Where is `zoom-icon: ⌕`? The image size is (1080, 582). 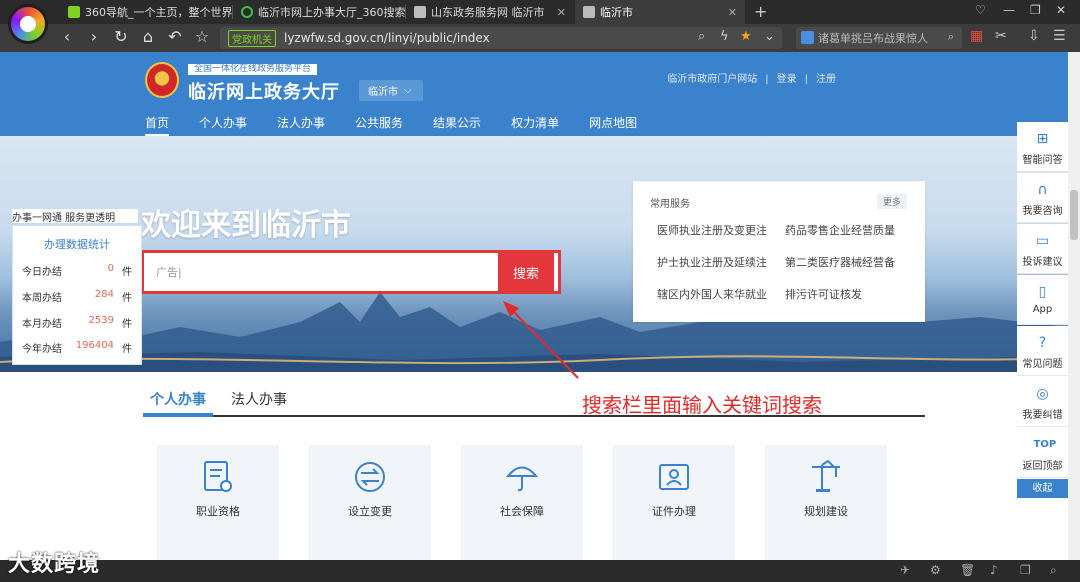
zoom-icon: ⌕ is located at coordinates (701, 36).